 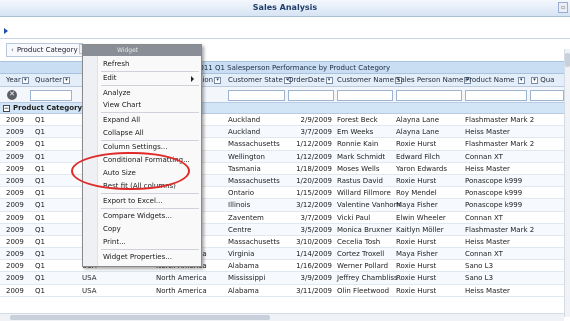 What do you see at coordinates (310, 80) in the screenshot?
I see `header-orderdate: OrderDate ▾` at bounding box center [310, 80].